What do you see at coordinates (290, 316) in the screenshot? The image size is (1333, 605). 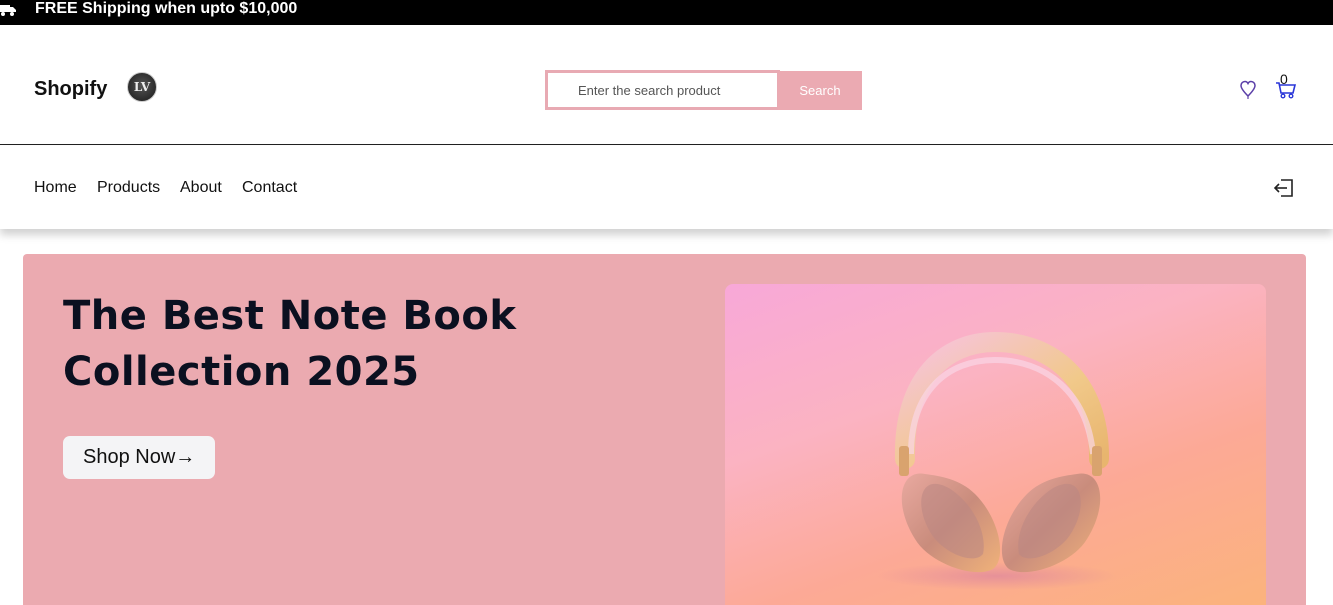 I see `hero-title-line1: The Best Note Book` at bounding box center [290, 316].